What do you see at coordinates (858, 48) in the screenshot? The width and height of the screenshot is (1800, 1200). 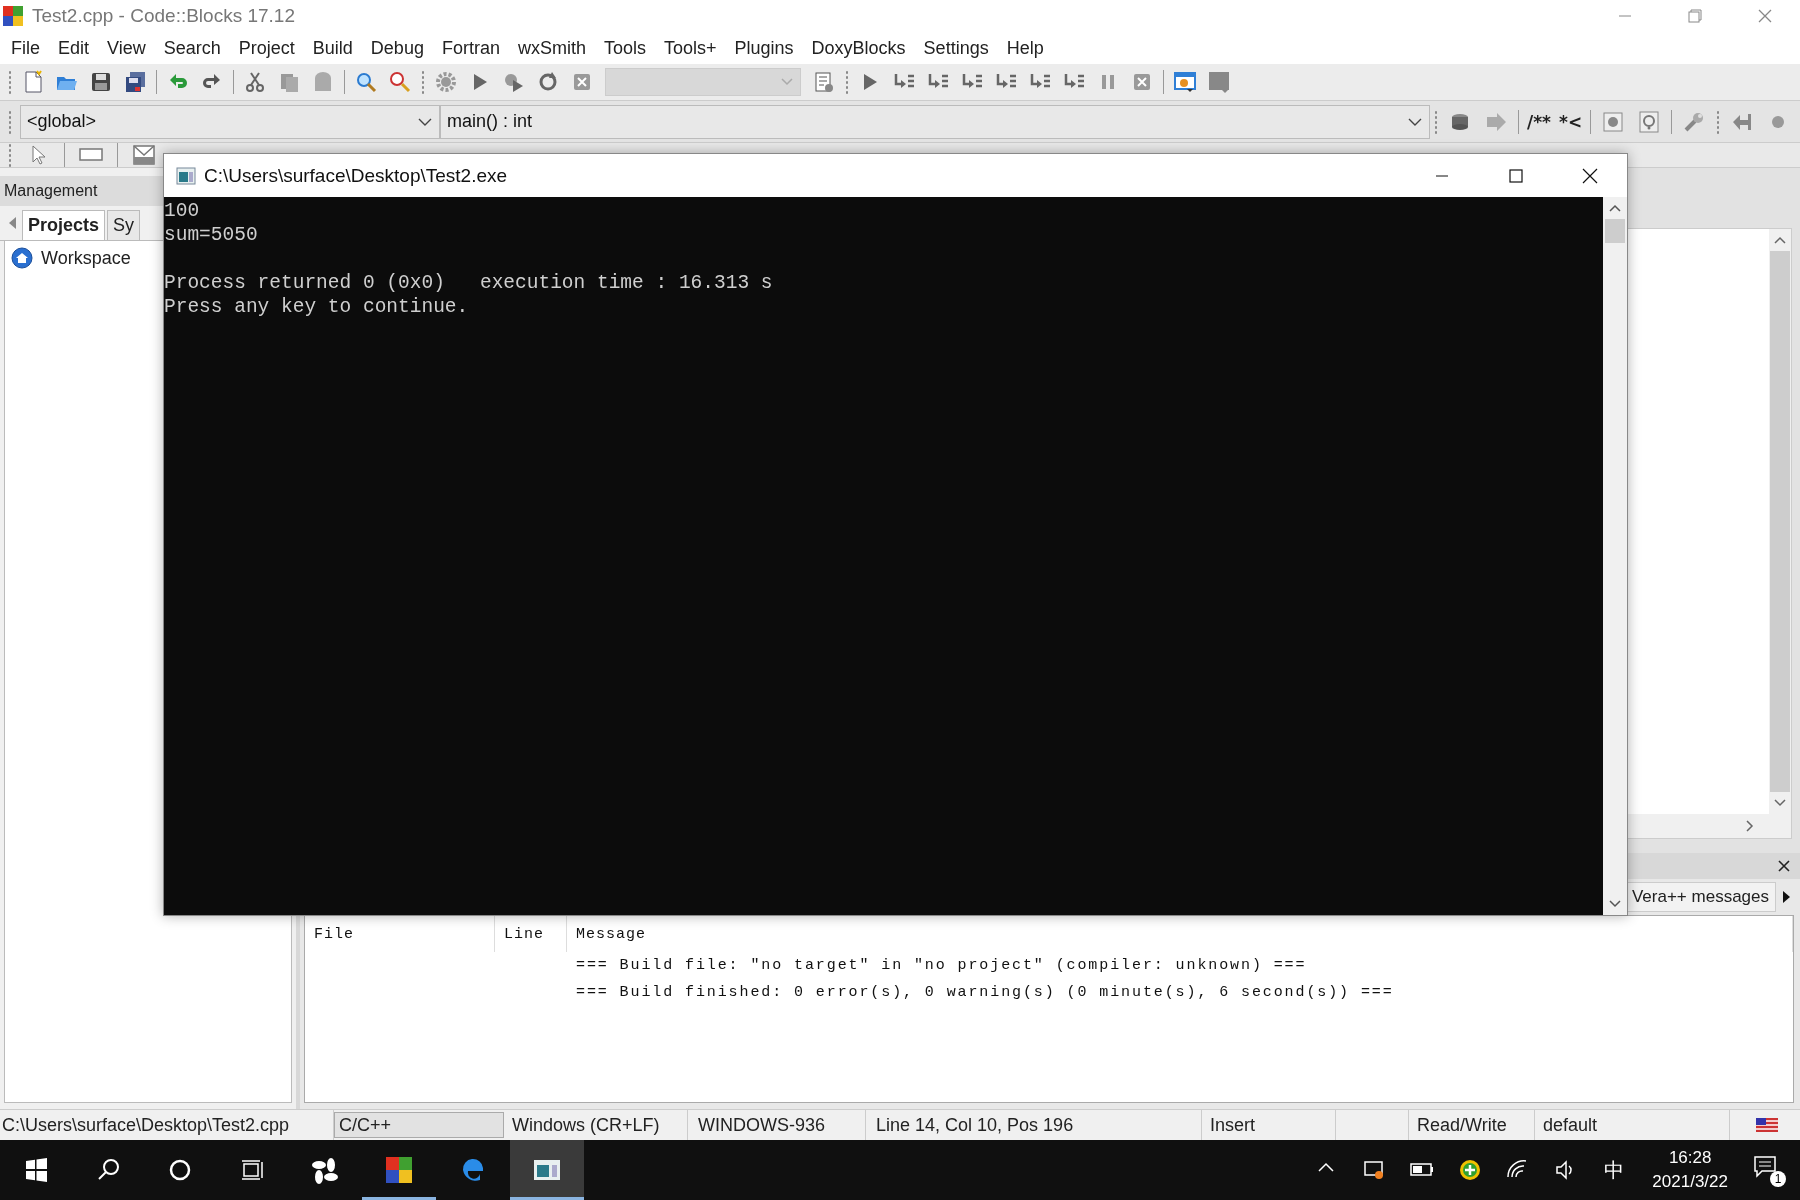 I see `menu-item: DoxyBlocks` at bounding box center [858, 48].